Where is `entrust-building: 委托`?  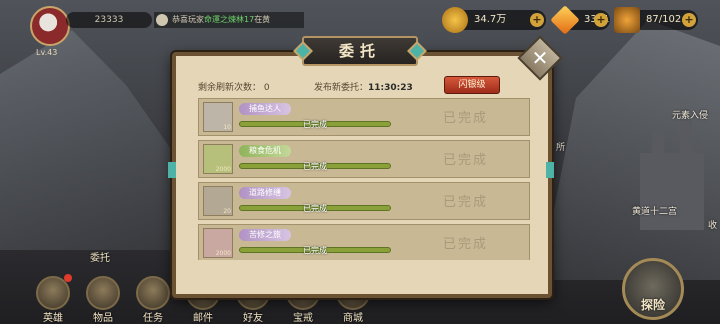
entrust-building: 委托 is located at coordinates (100, 239).